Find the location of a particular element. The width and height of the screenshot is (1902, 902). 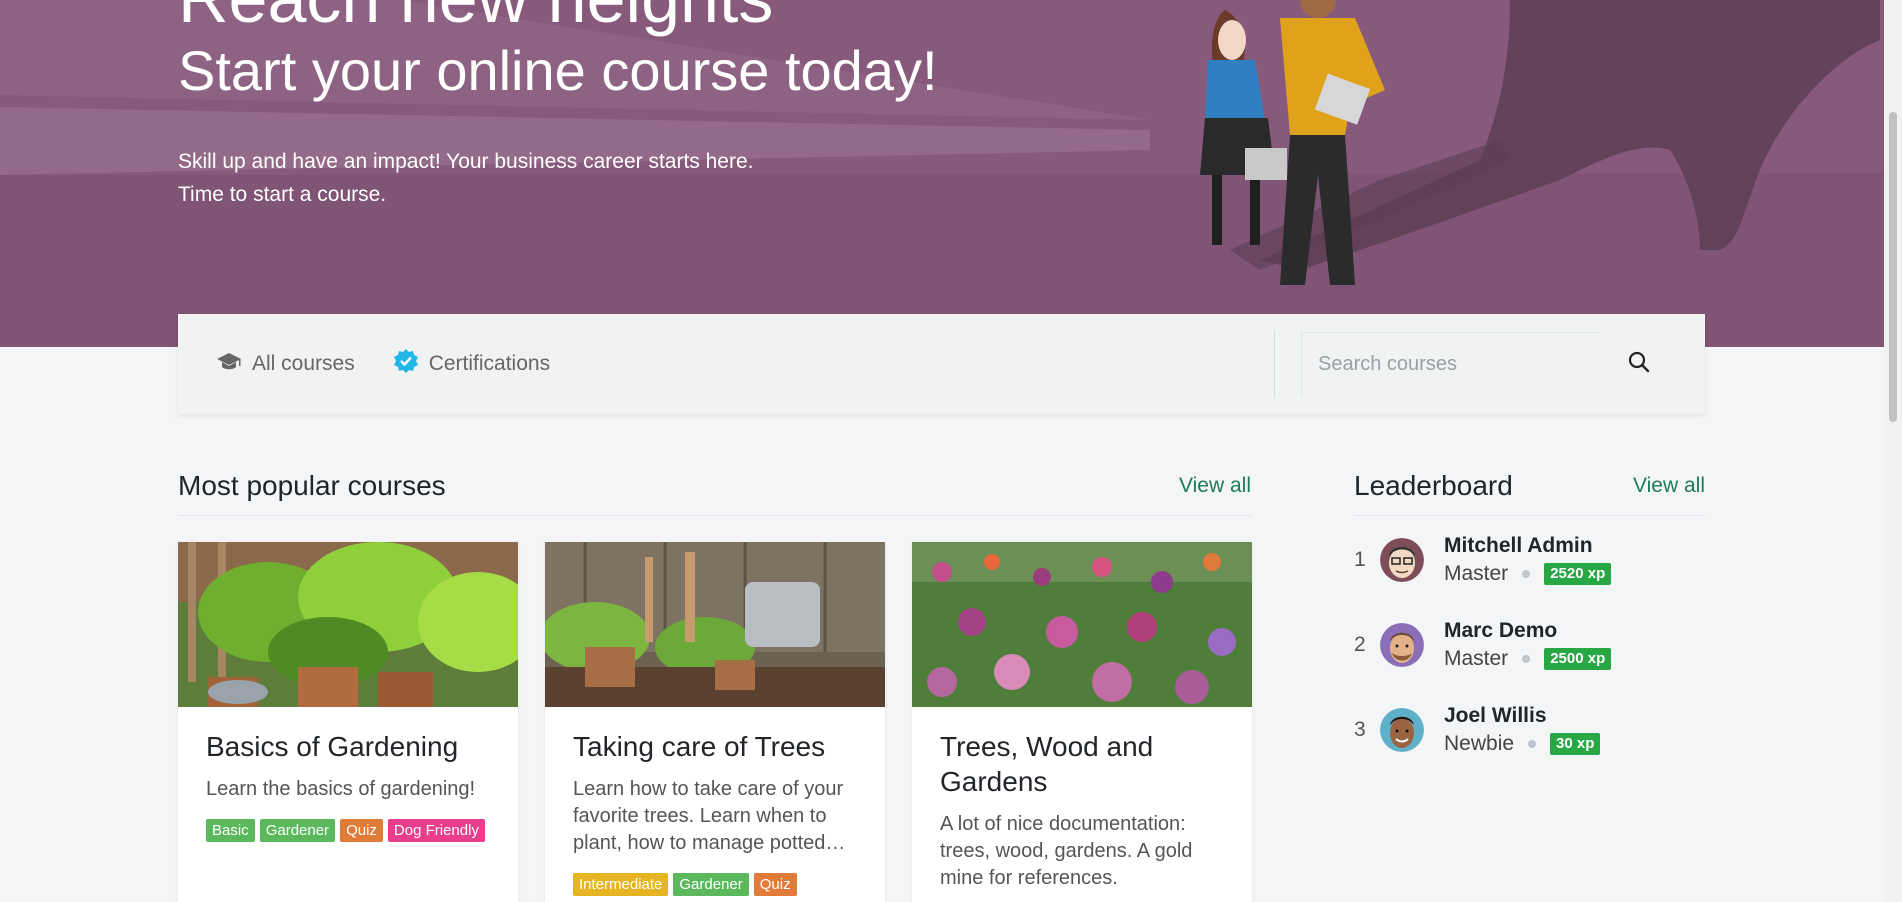

scrollbar-thumb is located at coordinates (1893, 267).